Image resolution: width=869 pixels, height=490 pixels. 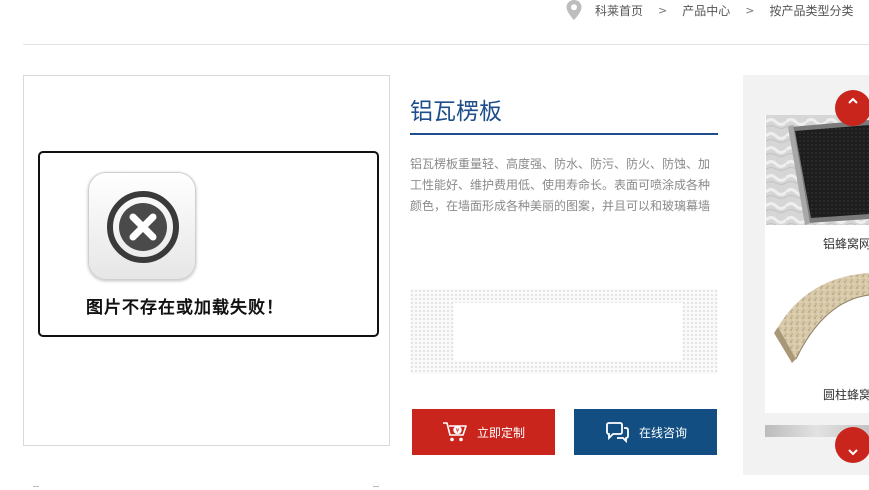 What do you see at coordinates (617, 432) in the screenshot?
I see `chat-bubbles-icon` at bounding box center [617, 432].